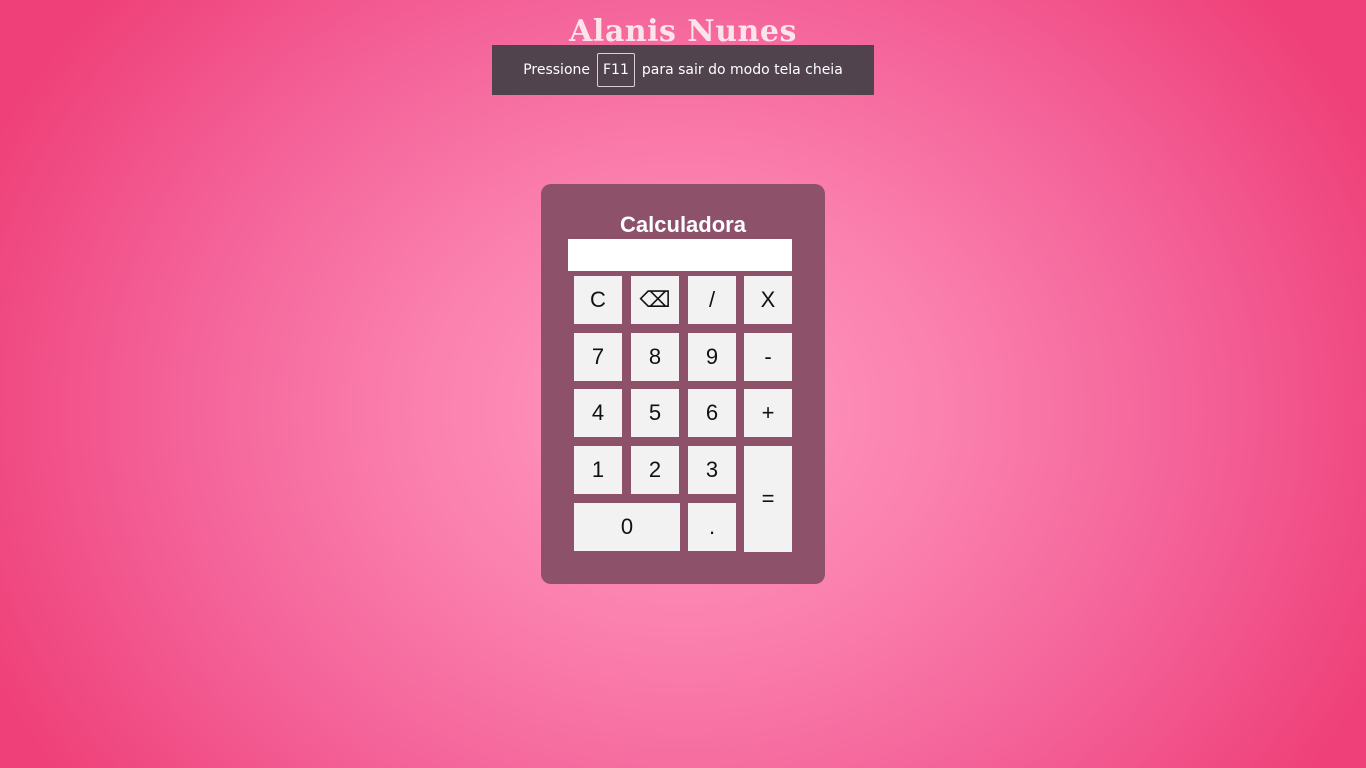 This screenshot has height=768, width=1366. What do you see at coordinates (768, 357) in the screenshot?
I see `subtract-button: -` at bounding box center [768, 357].